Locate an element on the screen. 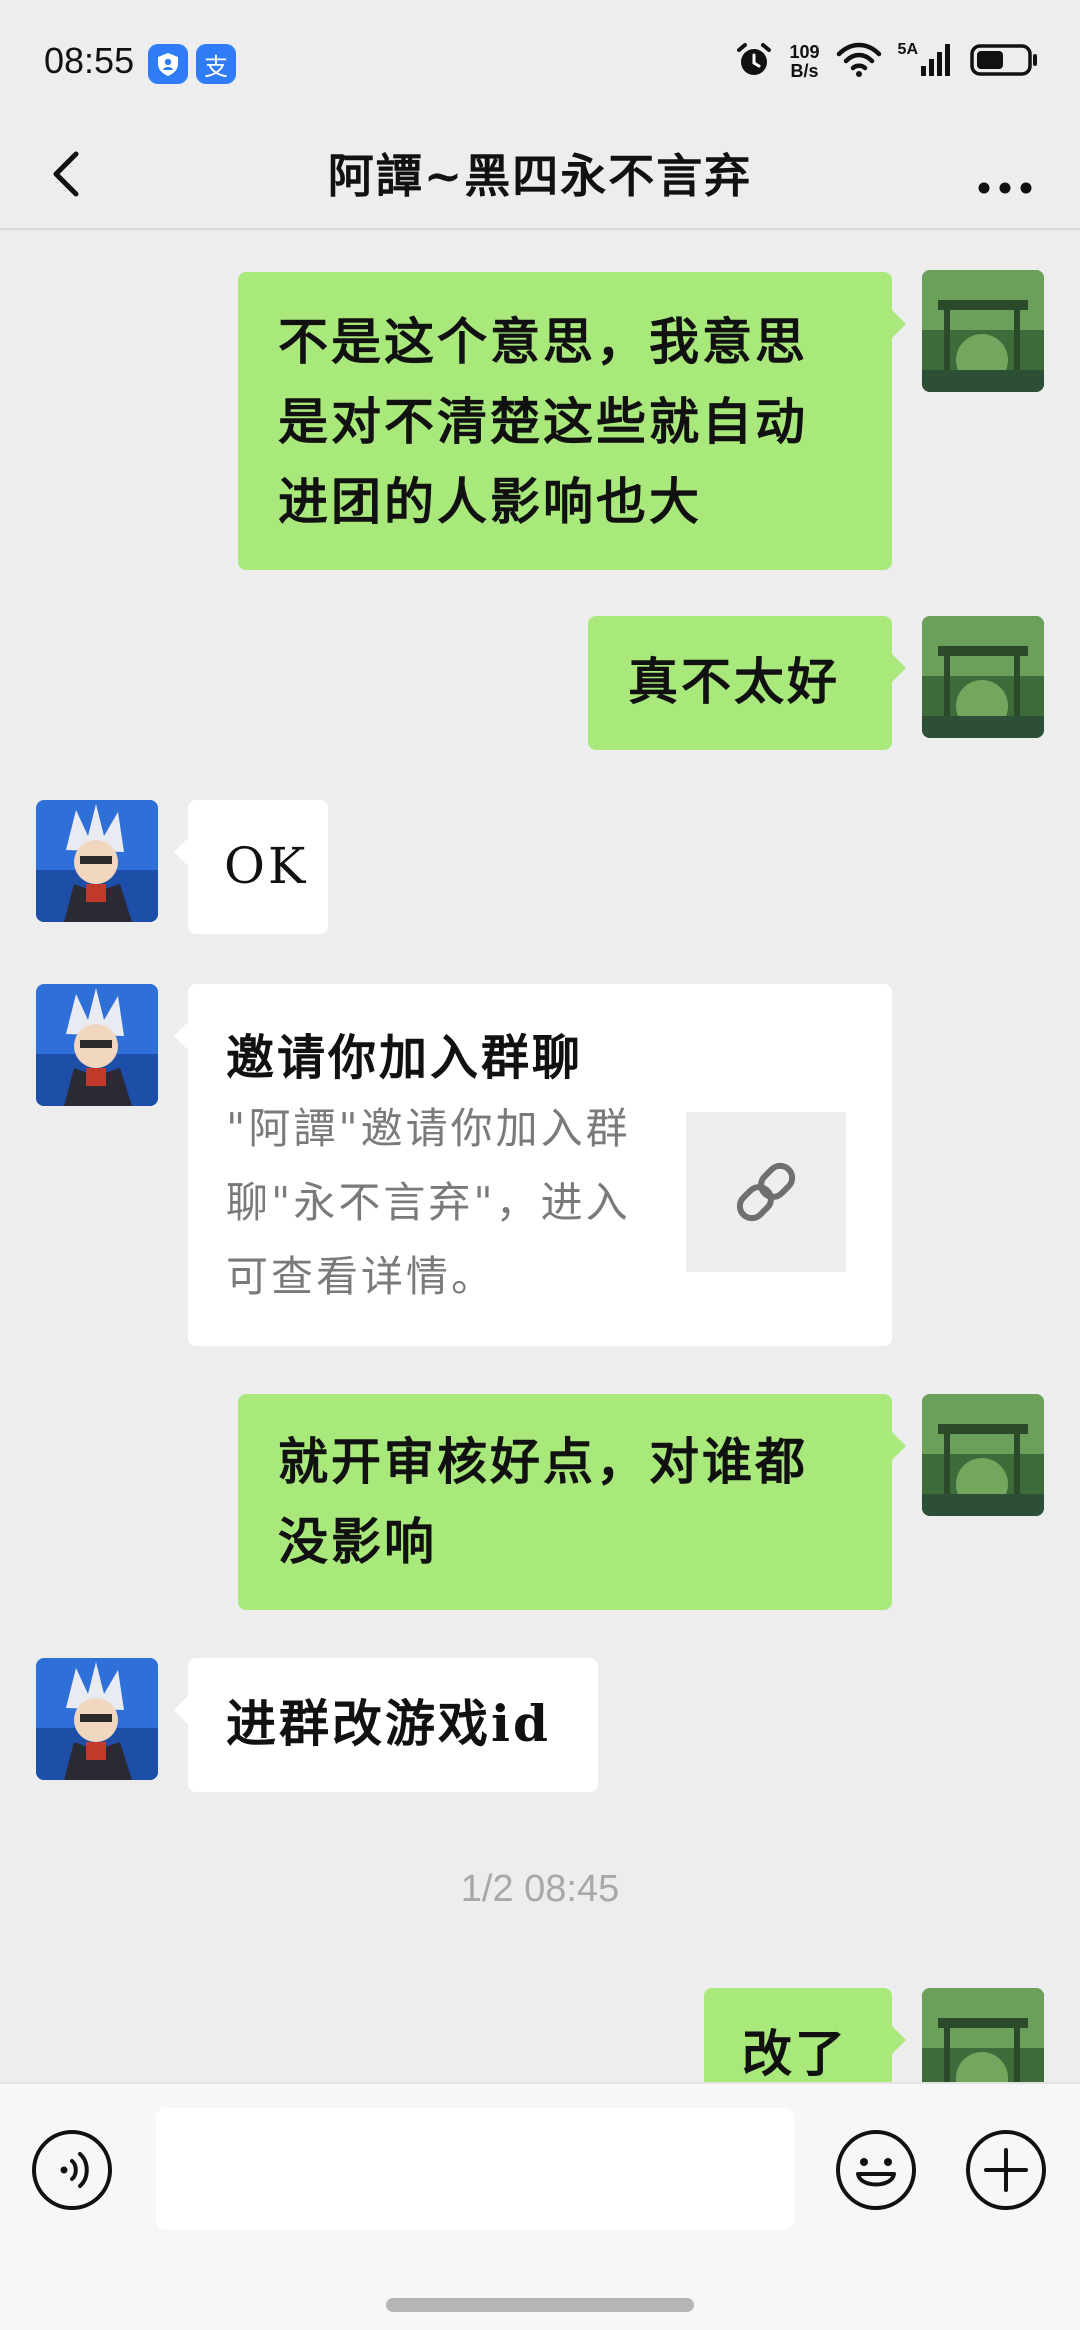  emoji-button is located at coordinates (876, 2170).